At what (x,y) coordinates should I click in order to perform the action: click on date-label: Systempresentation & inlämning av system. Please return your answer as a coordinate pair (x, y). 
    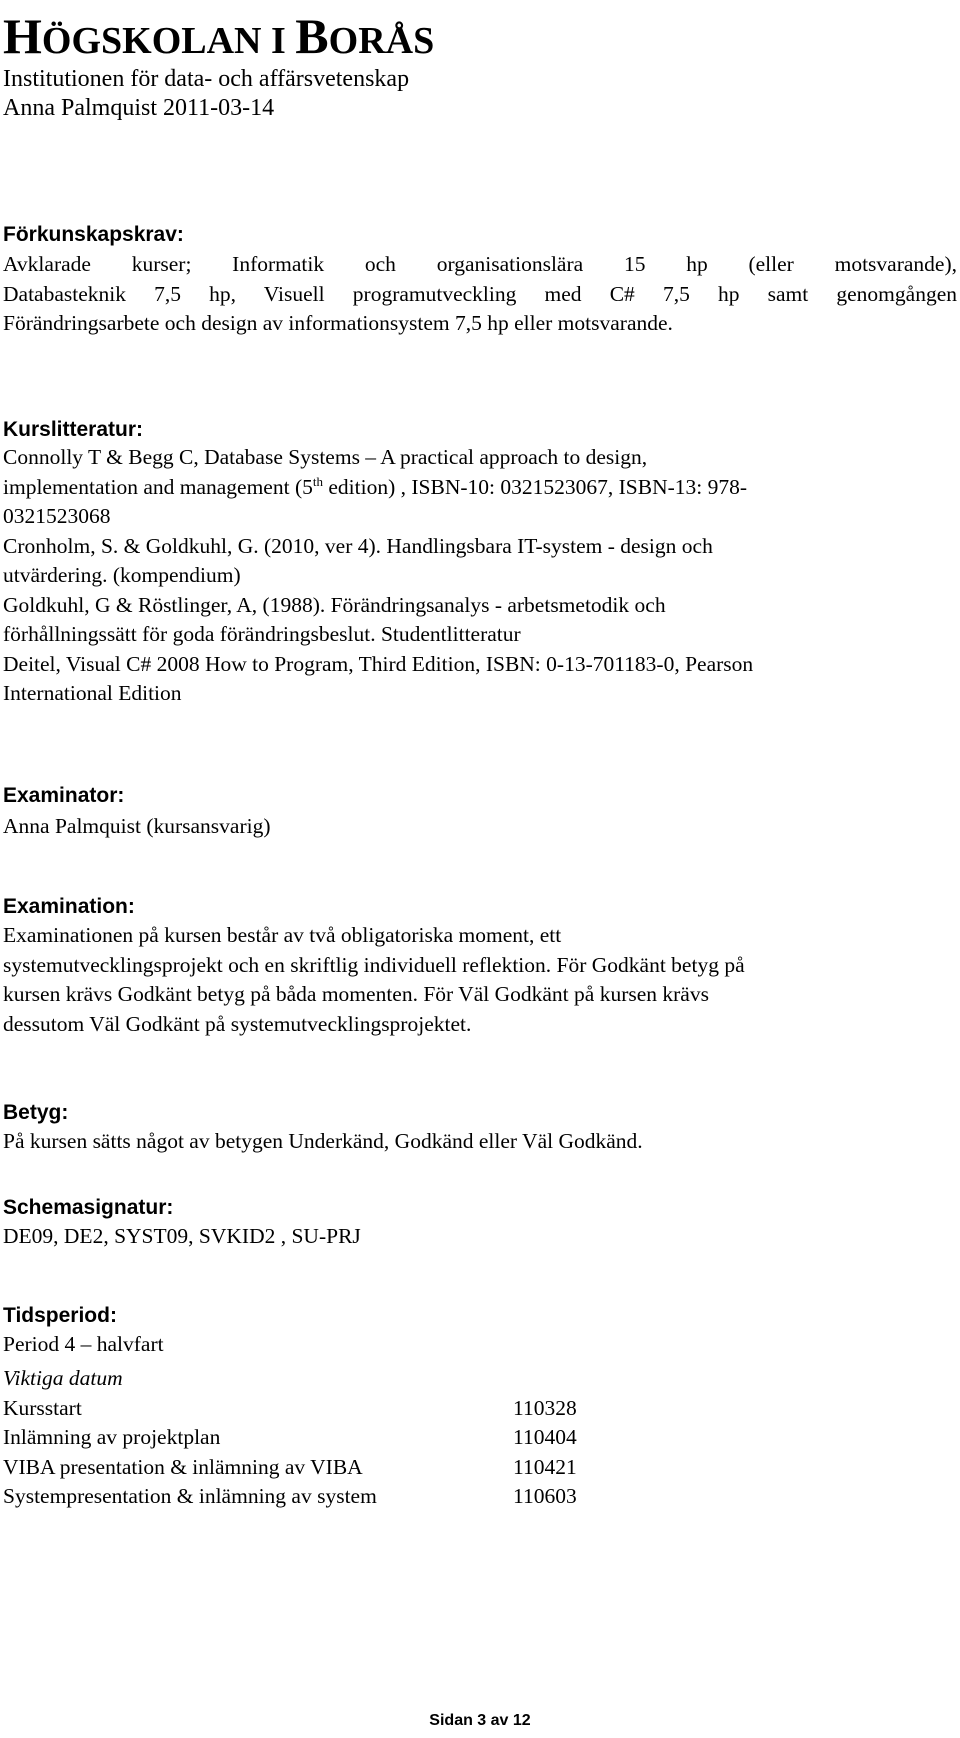
    Looking at the image, I should click on (190, 1496).